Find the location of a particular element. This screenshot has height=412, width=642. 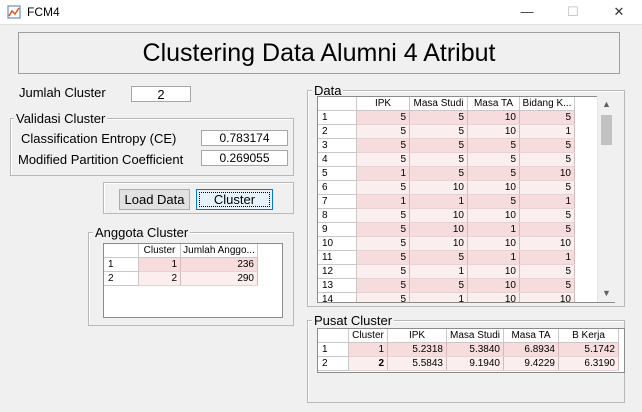

table-row: 2 2 5.5843 9.1940 9.4229 6.3190 is located at coordinates (468, 363).